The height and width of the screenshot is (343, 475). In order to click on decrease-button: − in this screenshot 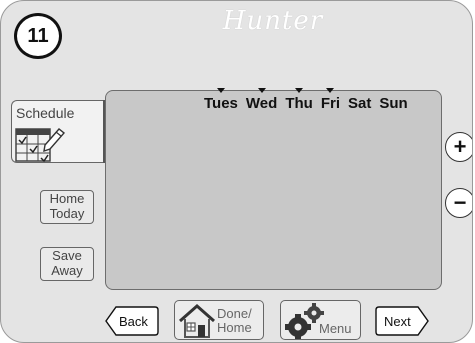, I will do `click(458, 203)`.